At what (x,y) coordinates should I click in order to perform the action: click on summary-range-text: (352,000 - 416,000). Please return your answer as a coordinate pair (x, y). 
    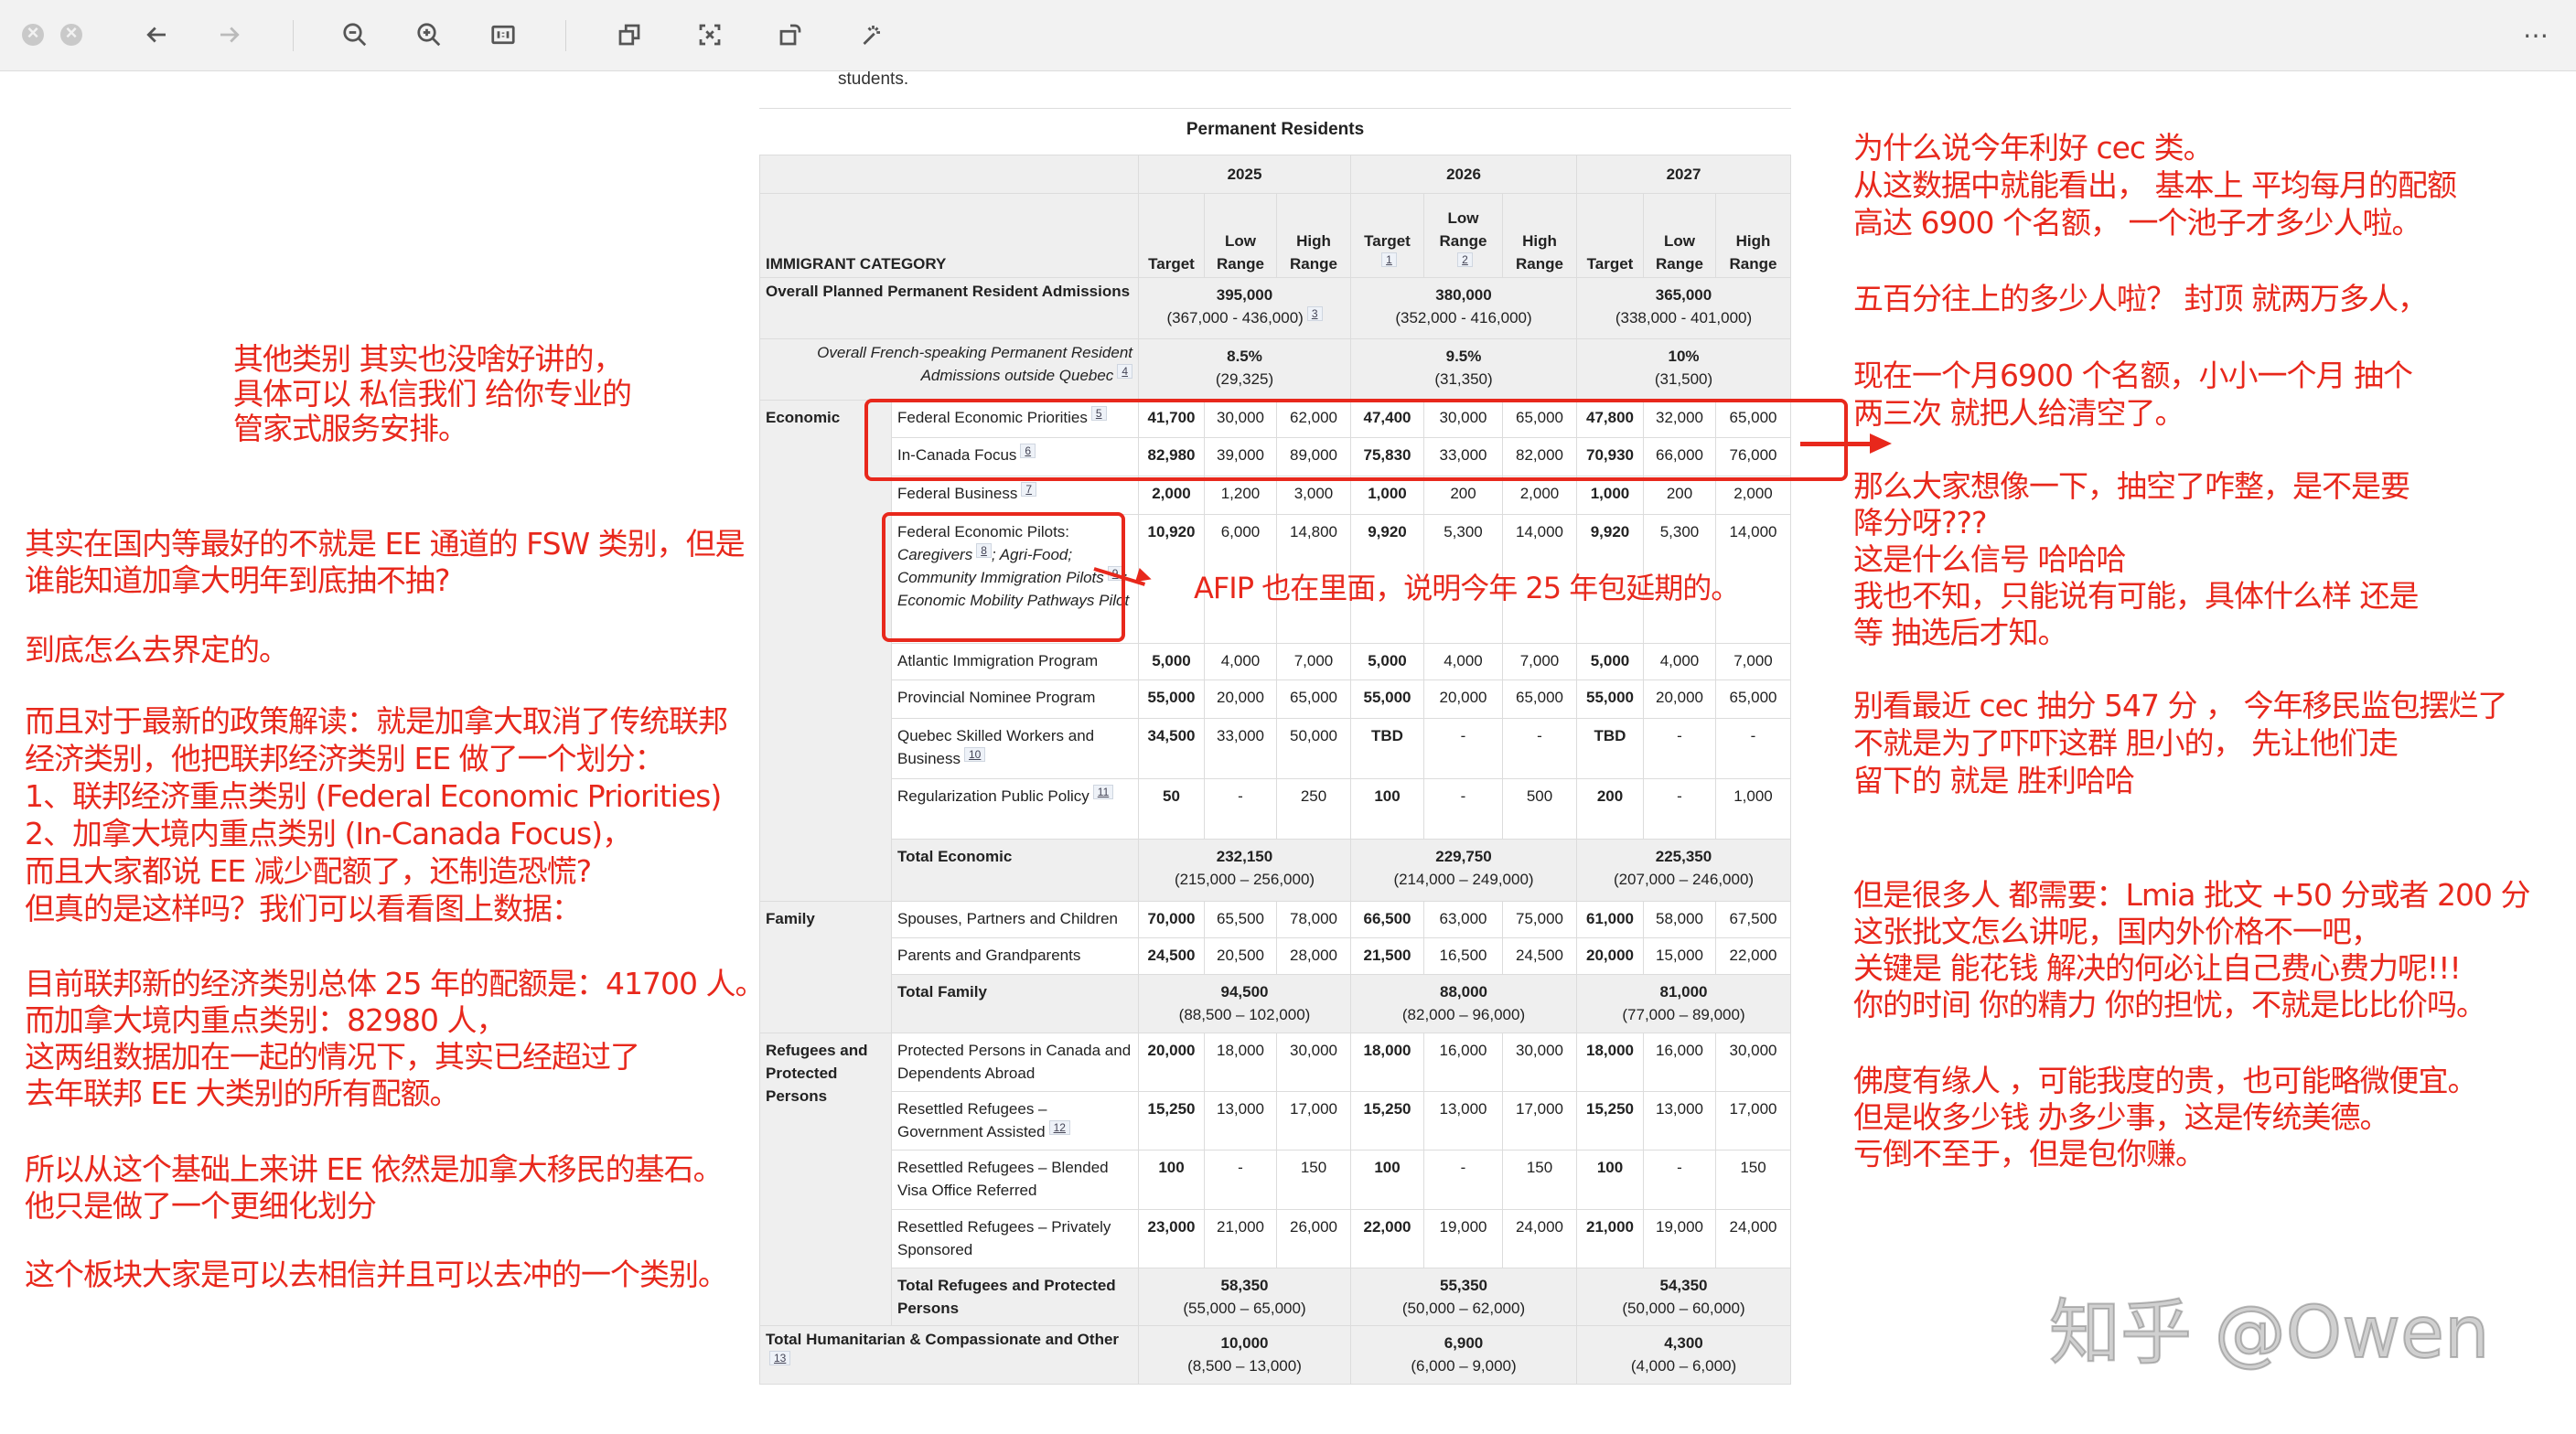
    Looking at the image, I should click on (1463, 317).